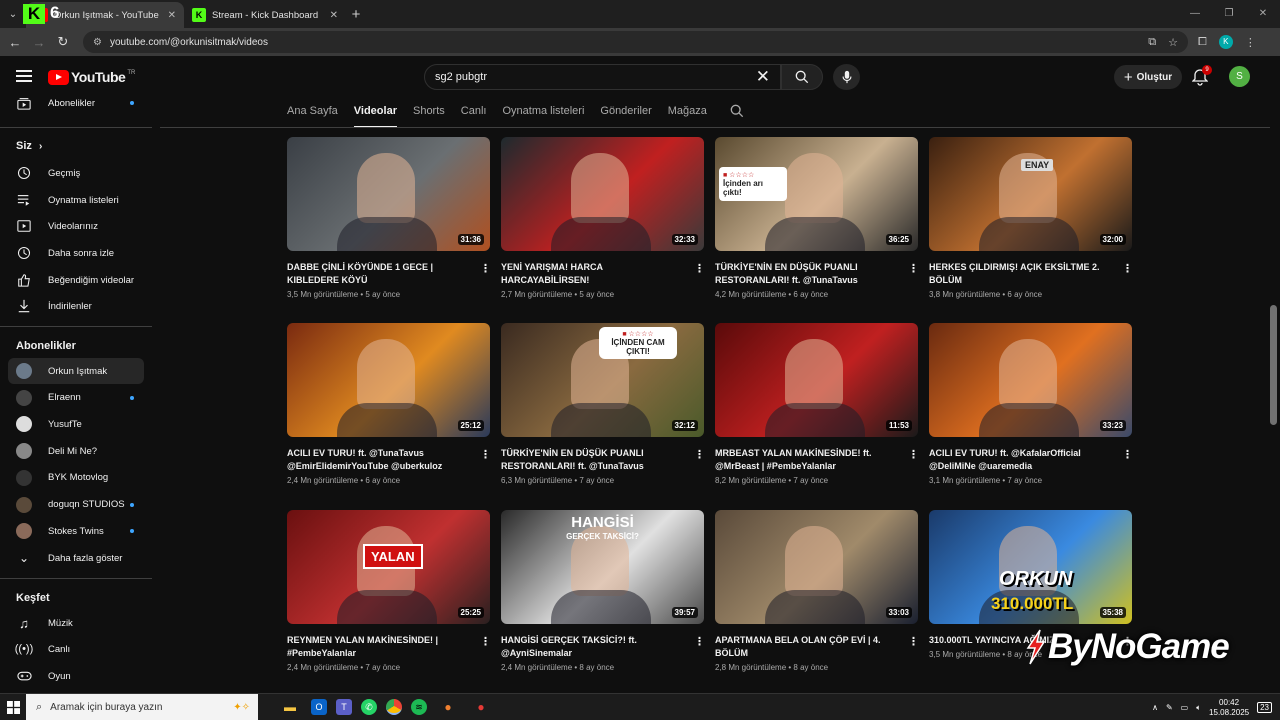 This screenshot has width=1280, height=720. Describe the element at coordinates (1030, 380) in the screenshot. I see `video-thumbnail: 33:23` at that location.